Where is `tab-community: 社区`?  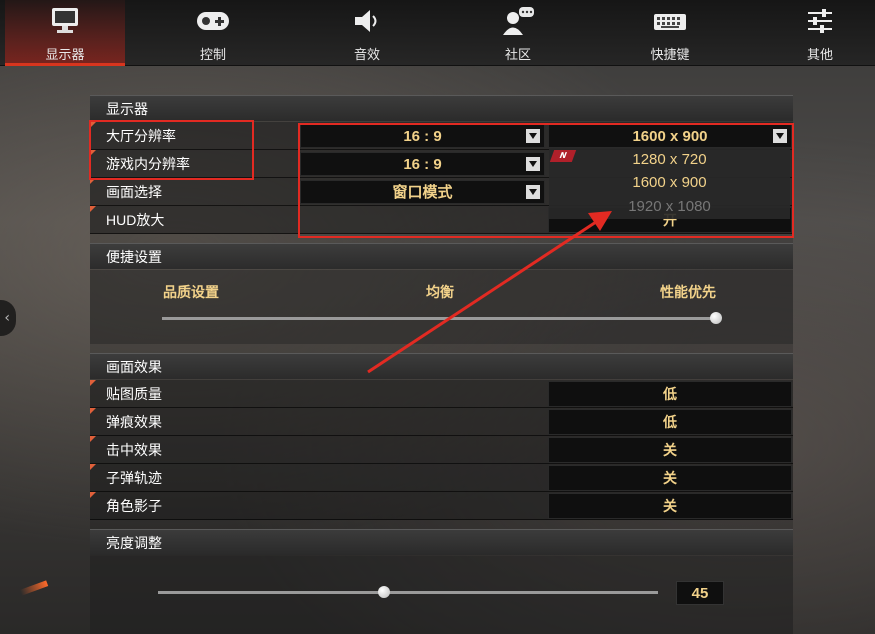
tab-community: 社区 is located at coordinates (518, 33).